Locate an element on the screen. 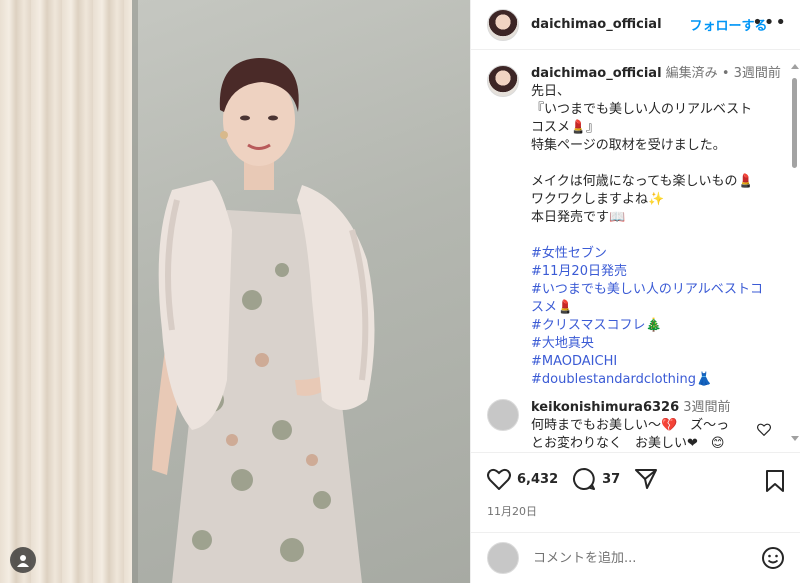 This screenshot has height=583, width=800. caption-username: daichimao_official is located at coordinates (596, 73).